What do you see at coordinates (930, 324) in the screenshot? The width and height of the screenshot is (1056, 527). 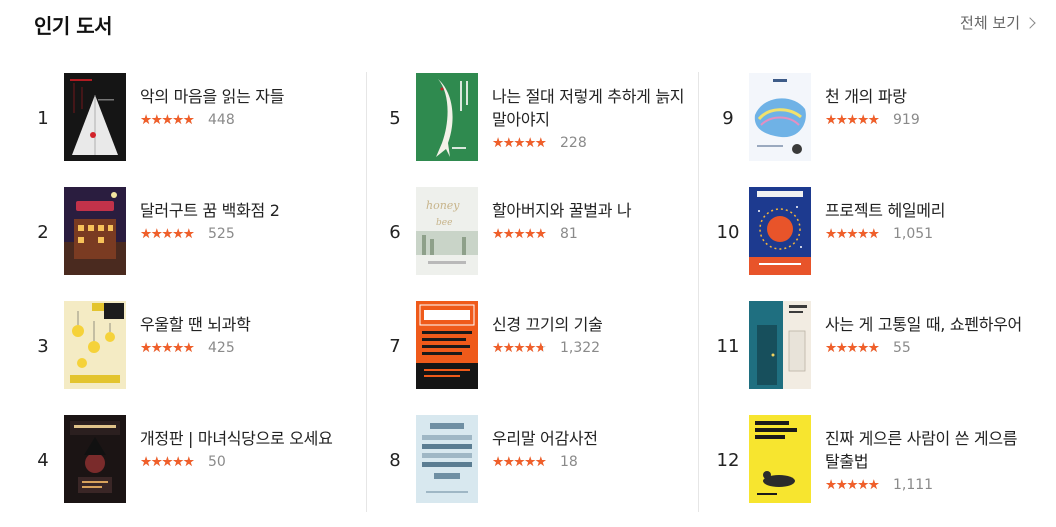 I see `book-title: 사는 게 고통일 때, 쇼펜하우어` at bounding box center [930, 324].